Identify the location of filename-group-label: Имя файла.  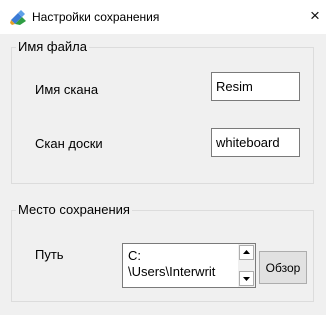
(52, 47).